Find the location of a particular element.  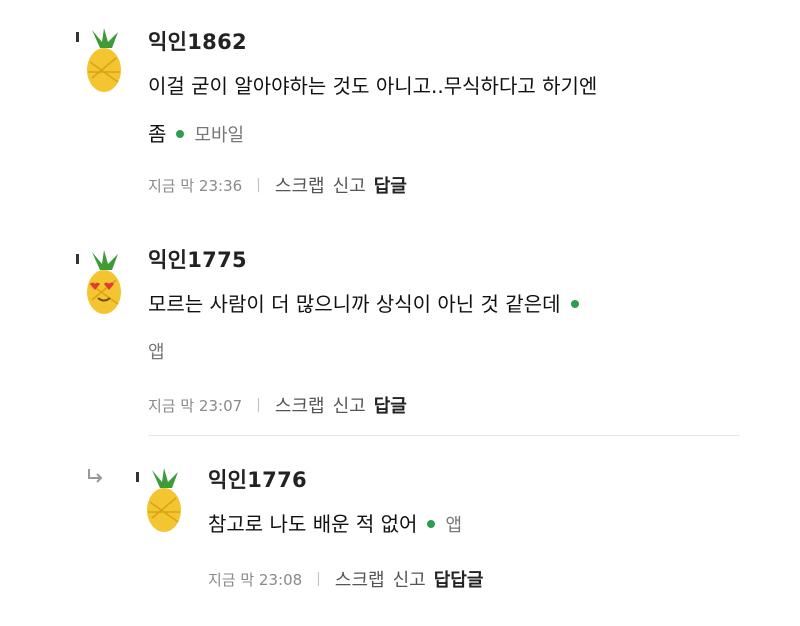

comment-meta: 지금 막 23:07 | 스크랩 신고 답글 is located at coordinates (277, 405).